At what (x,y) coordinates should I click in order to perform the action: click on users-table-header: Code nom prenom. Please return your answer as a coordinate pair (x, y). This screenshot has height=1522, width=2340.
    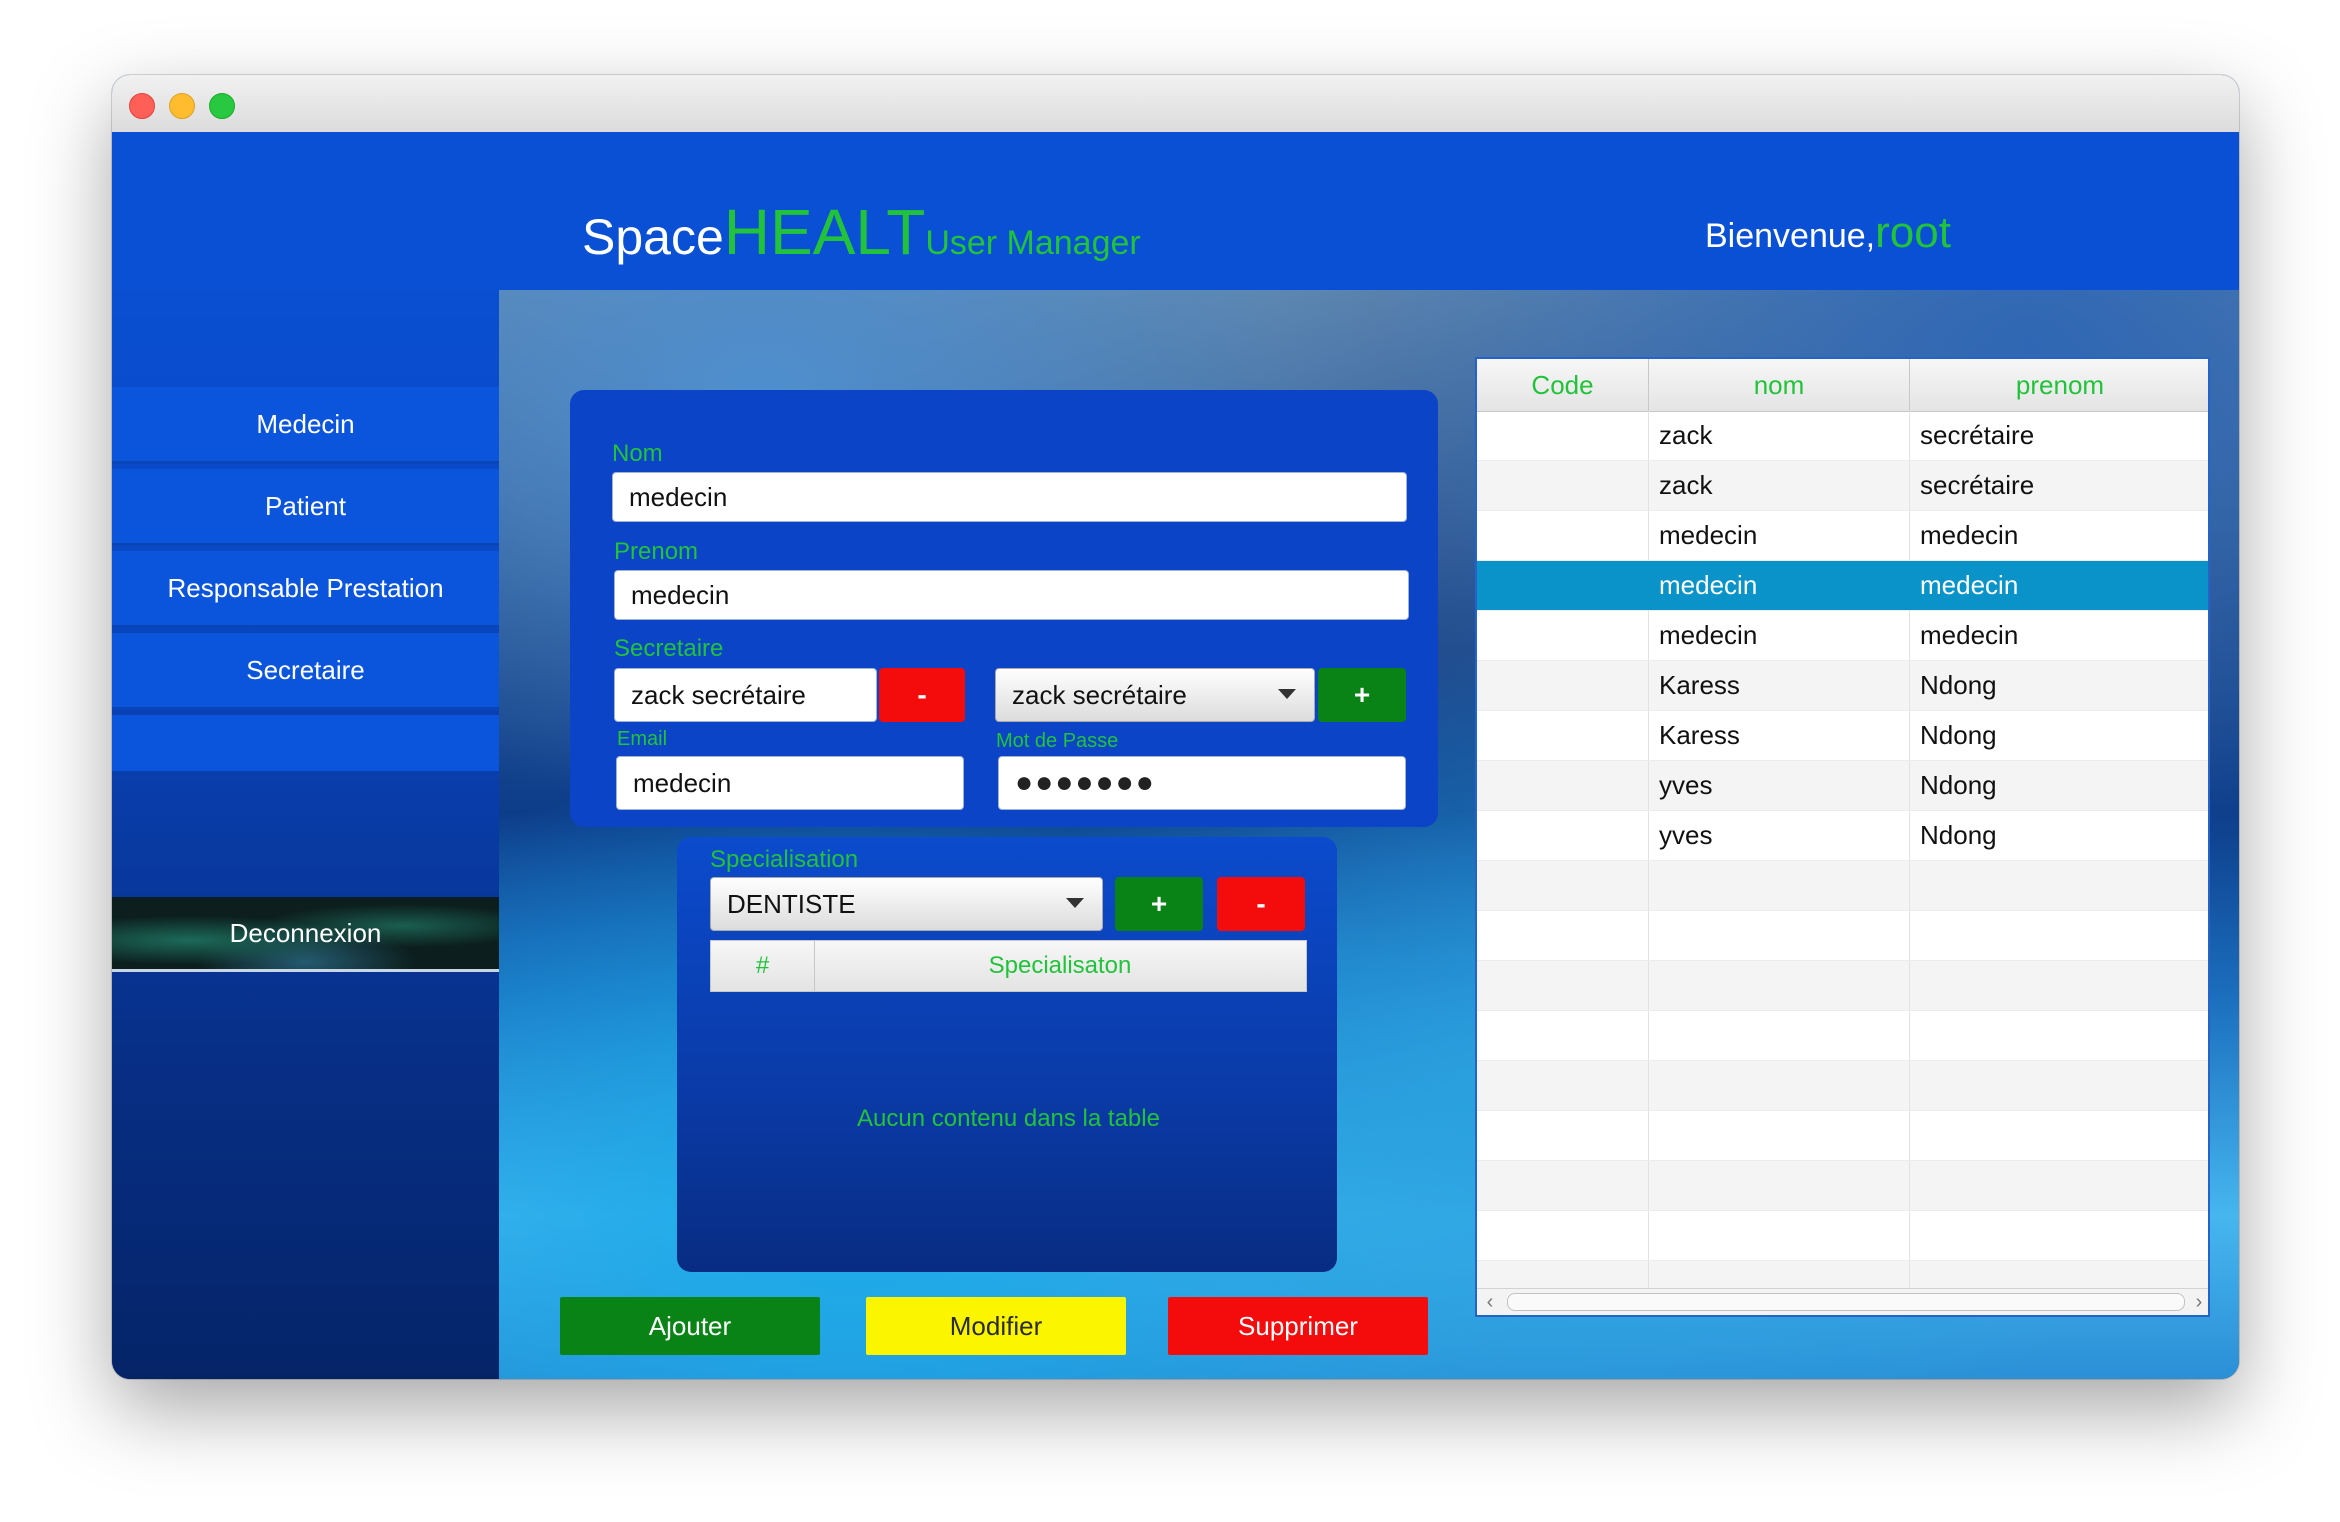
    Looking at the image, I should click on (1842, 385).